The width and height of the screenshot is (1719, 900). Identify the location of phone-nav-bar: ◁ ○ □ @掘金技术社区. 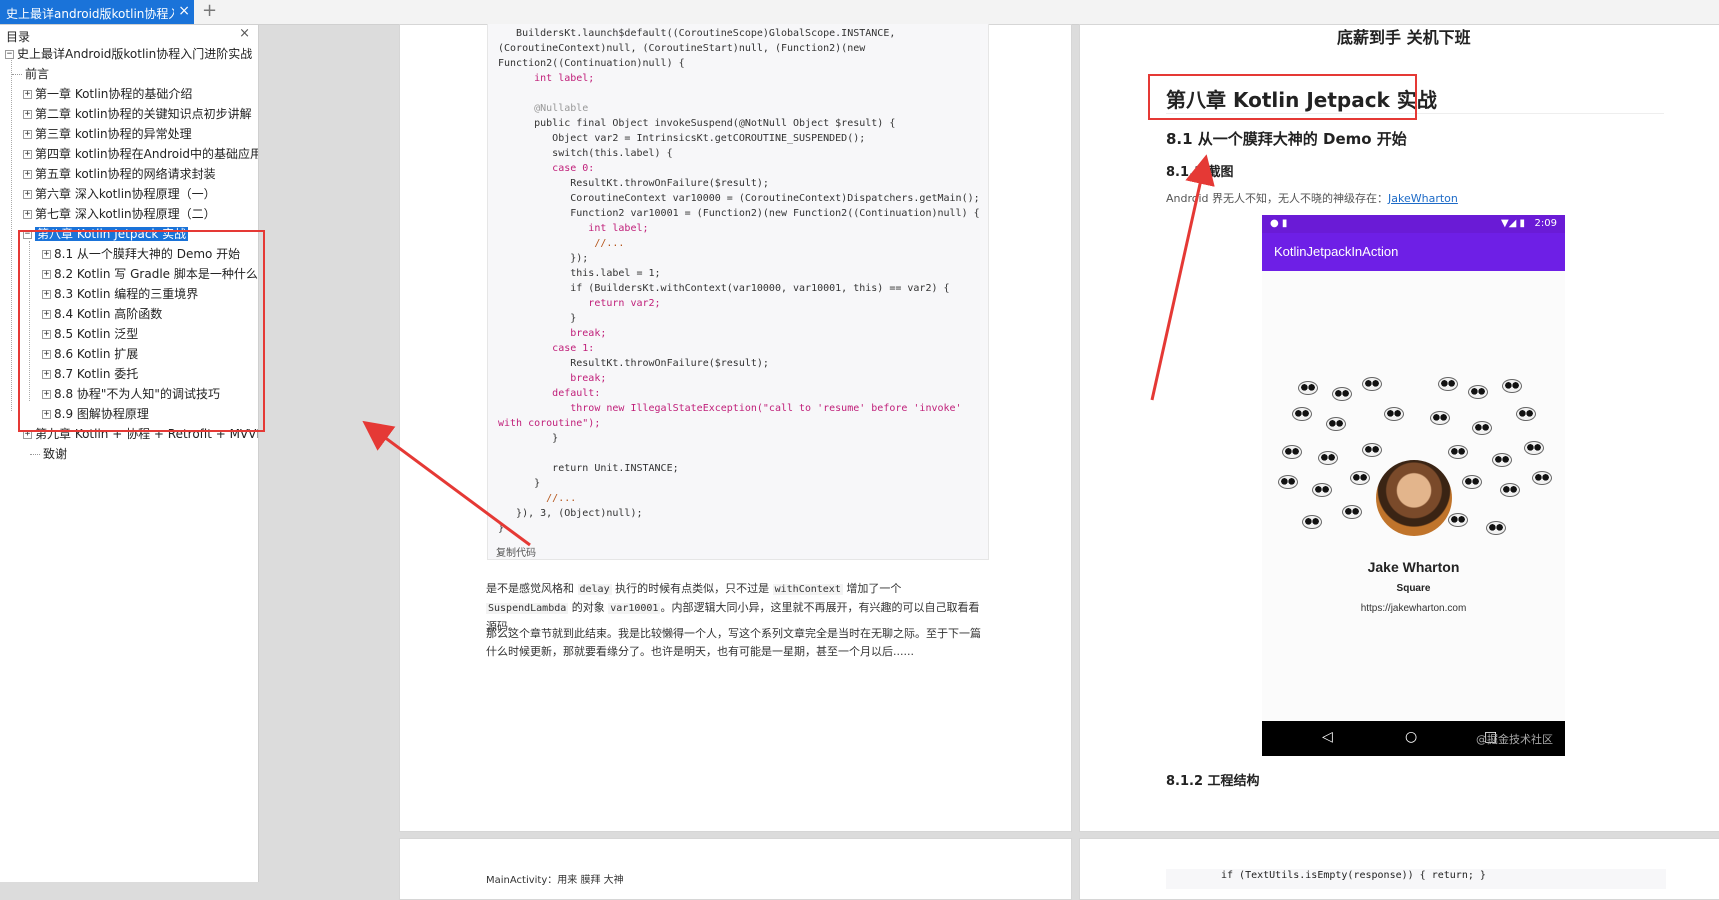
(1413, 738).